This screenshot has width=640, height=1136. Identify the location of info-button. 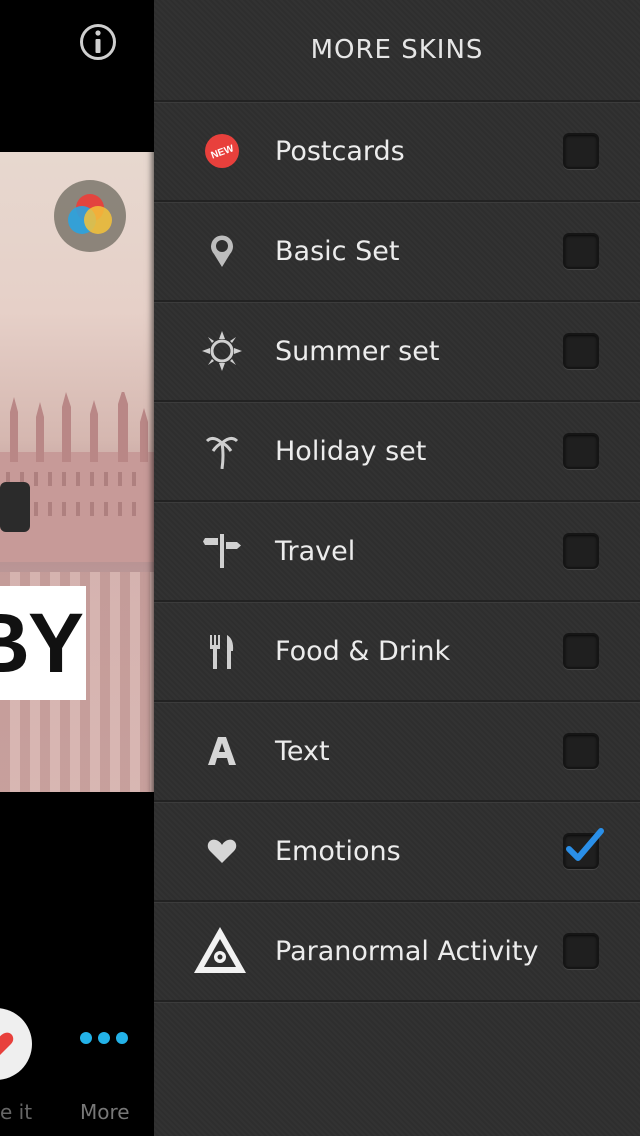
(98, 42).